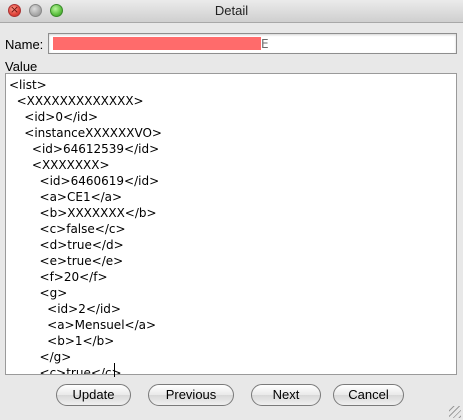 This screenshot has width=463, height=420. Describe the element at coordinates (38, 293) in the screenshot. I see `value-line: <g>` at that location.